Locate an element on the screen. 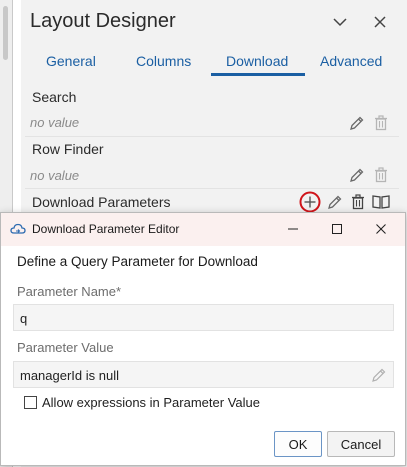 The image size is (407, 467). download-parameters-edit-button is located at coordinates (335, 202).